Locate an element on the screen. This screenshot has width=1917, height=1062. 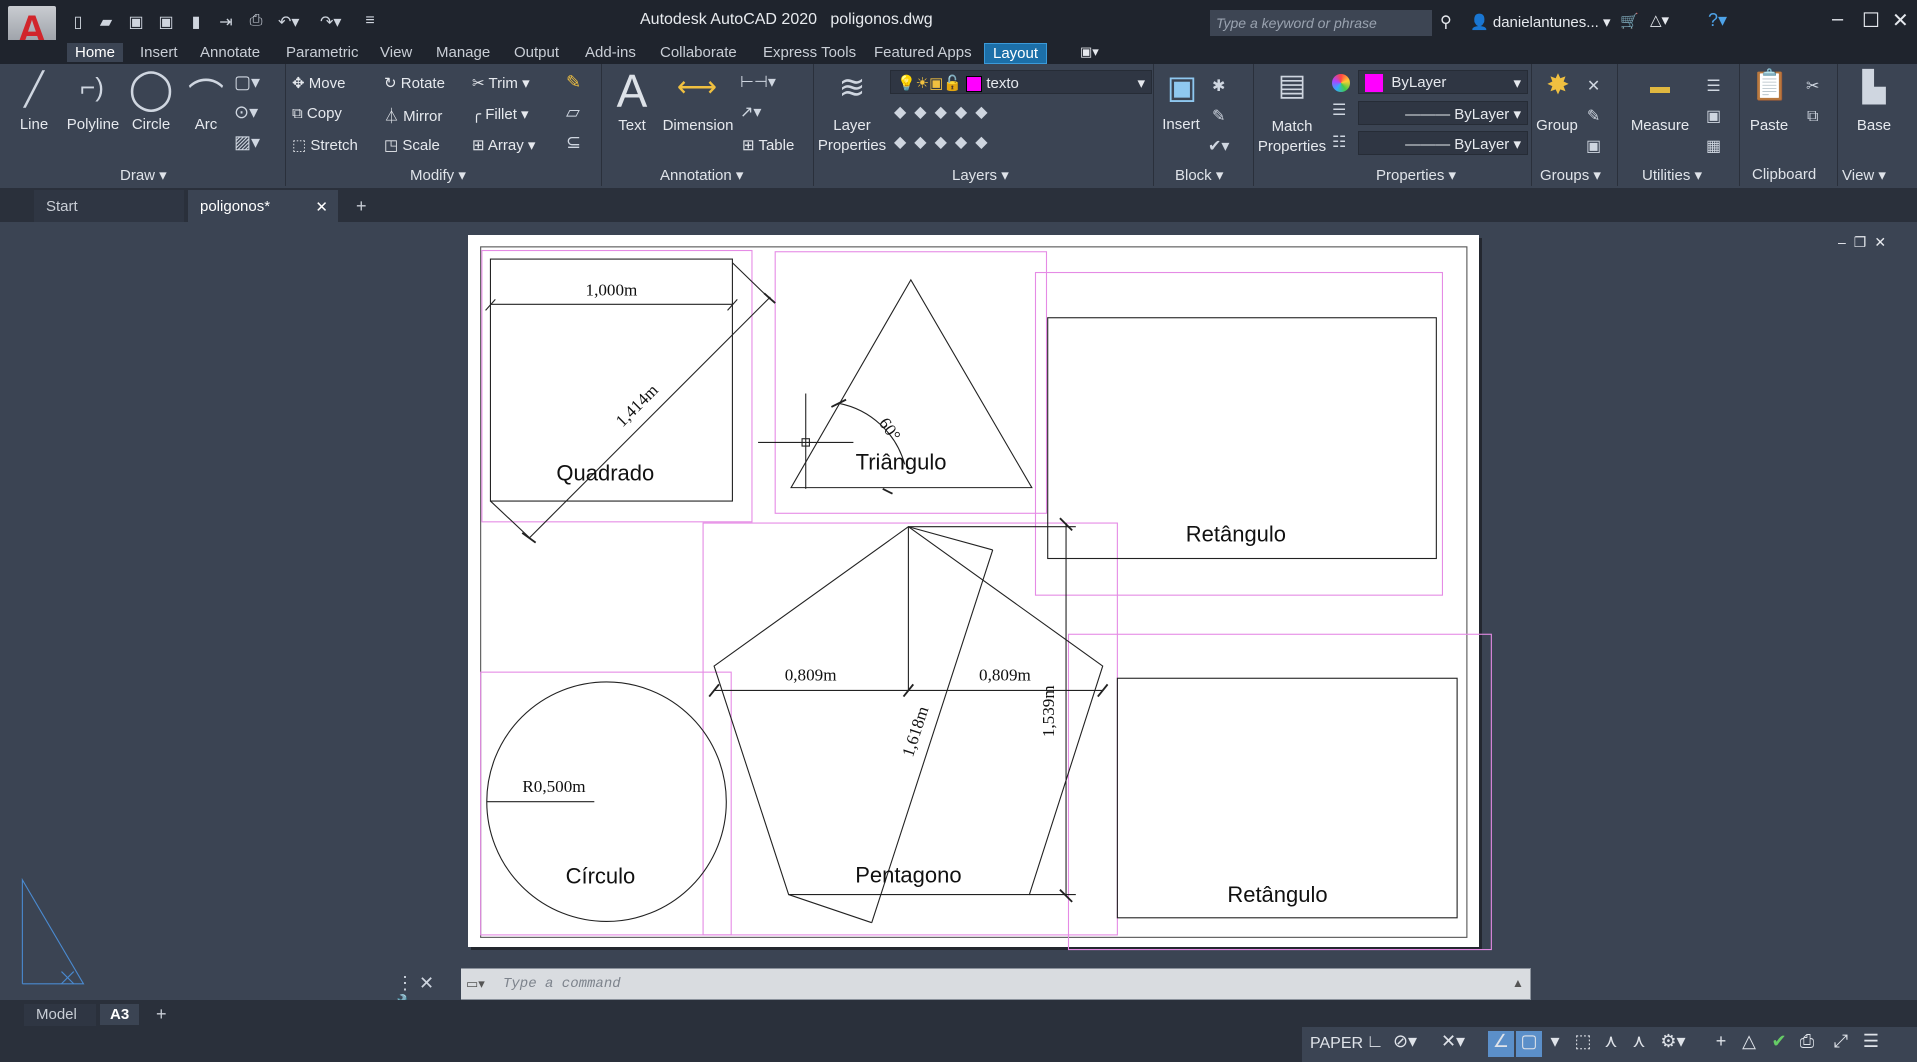
annotation-visibility-icon: ⋏ is located at coordinates (1639, 1044).